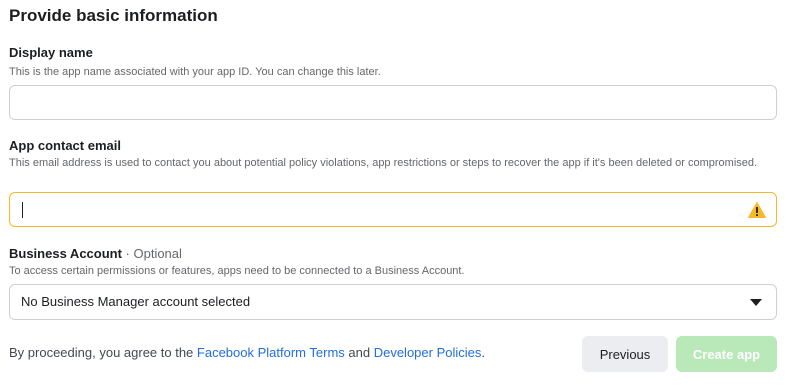 This screenshot has width=793, height=388. I want to click on chevron-down-icon, so click(756, 302).